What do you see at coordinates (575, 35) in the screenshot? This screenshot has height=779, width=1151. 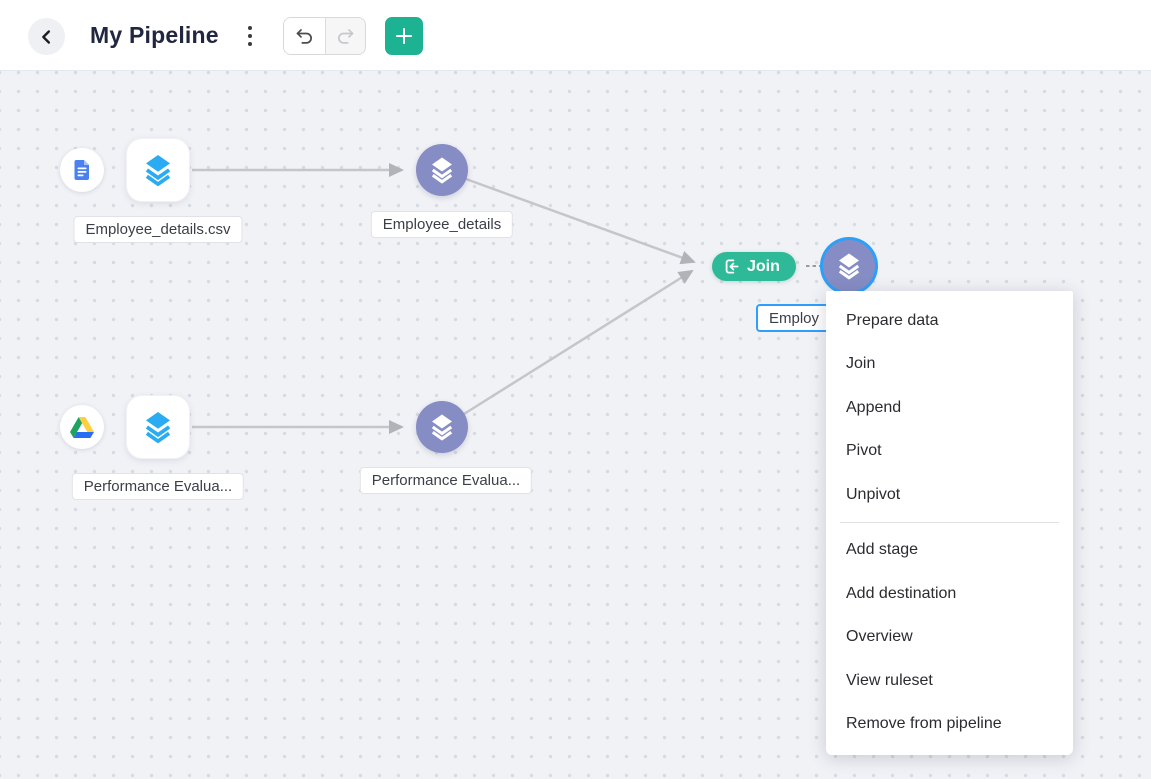 I see `toolbar: My Pipeline` at bounding box center [575, 35].